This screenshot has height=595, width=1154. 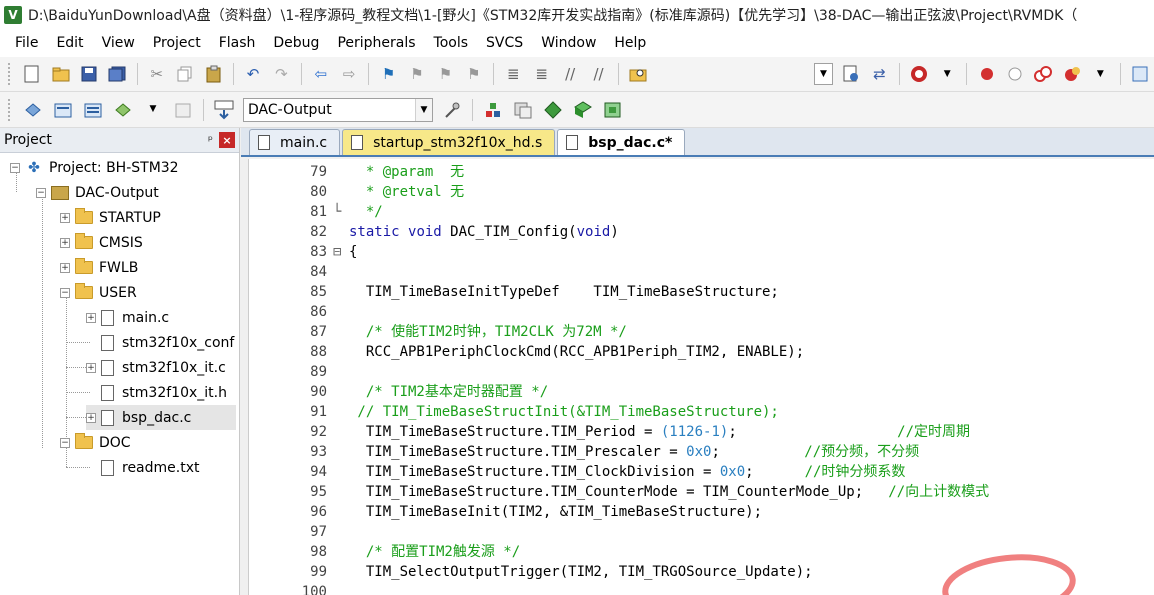 What do you see at coordinates (474, 74) in the screenshot?
I see `clear-bookmarks-icon: ⚑` at bounding box center [474, 74].